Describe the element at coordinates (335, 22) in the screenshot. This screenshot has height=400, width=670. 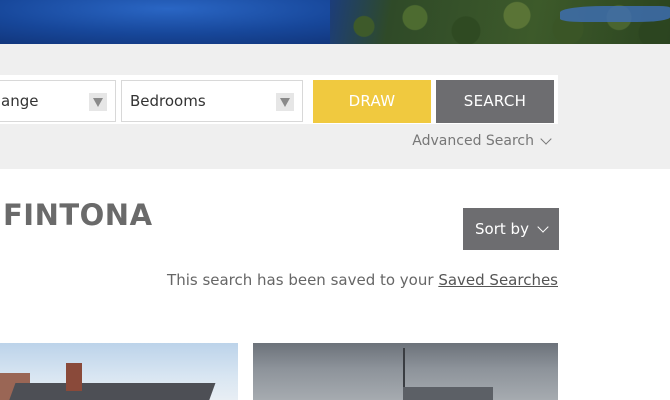
I see `hero-image` at that location.